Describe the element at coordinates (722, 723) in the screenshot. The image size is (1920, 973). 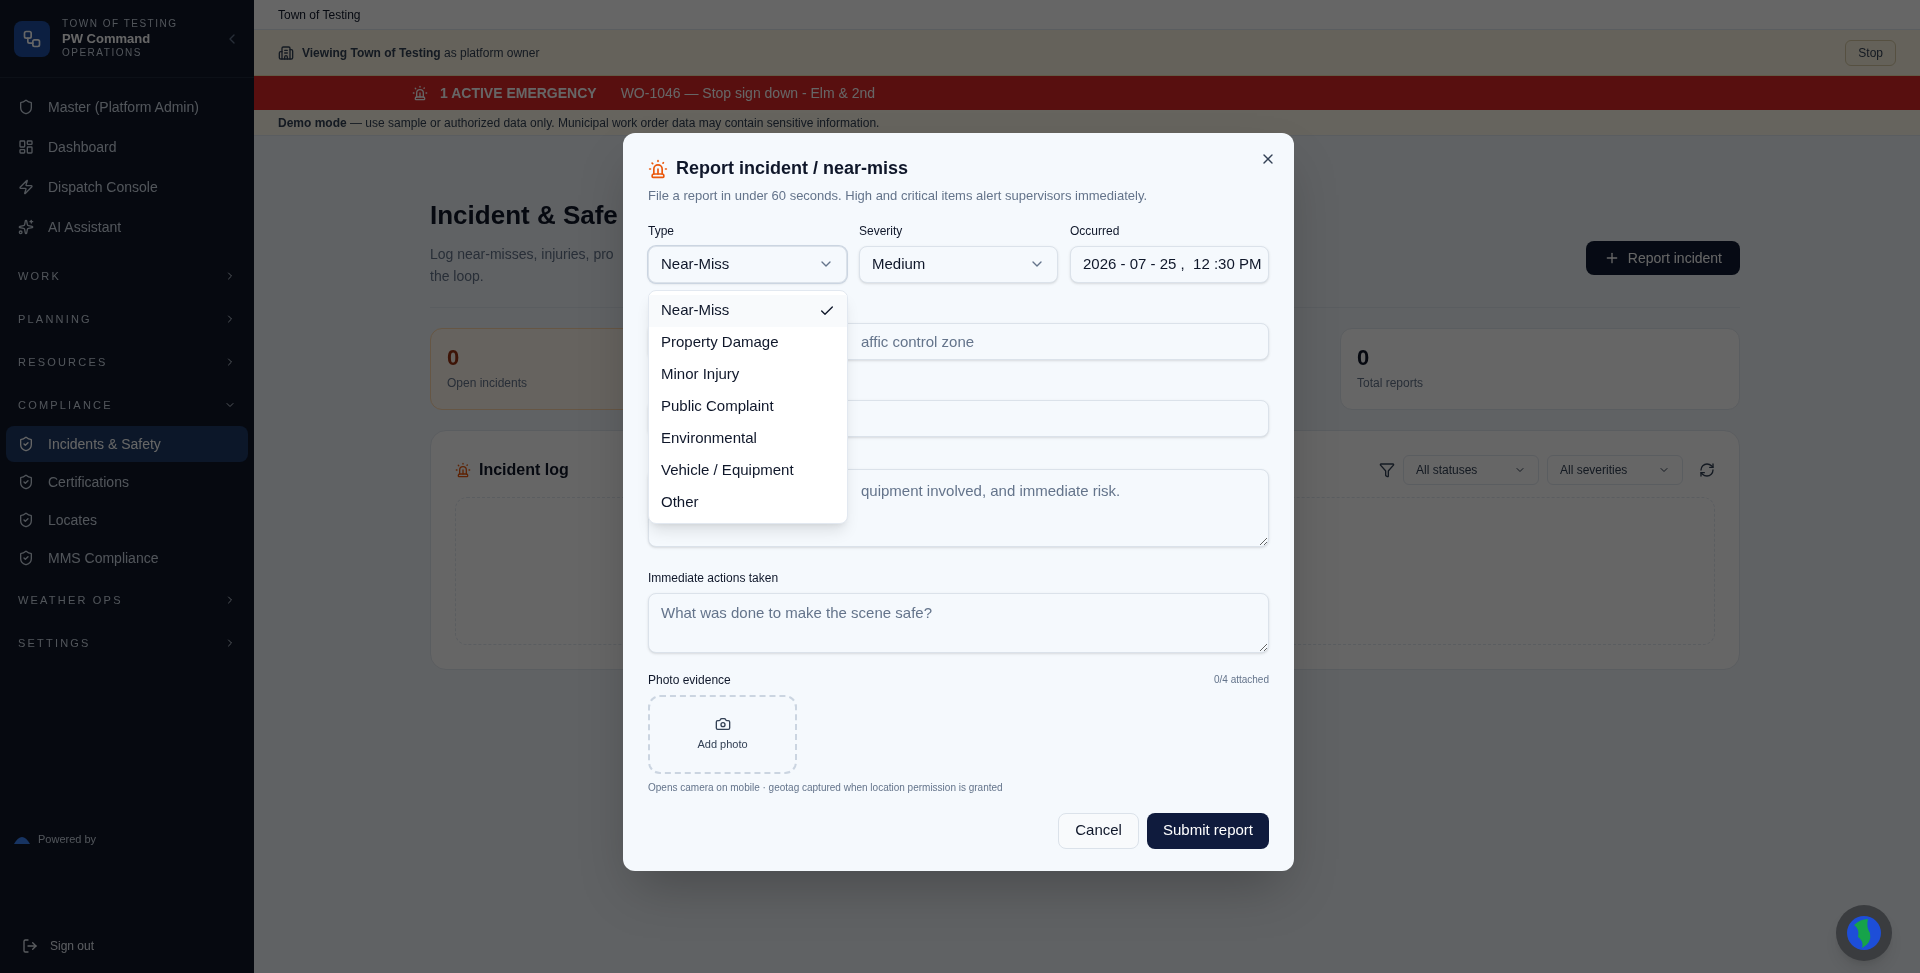
I see `camera-icon` at that location.